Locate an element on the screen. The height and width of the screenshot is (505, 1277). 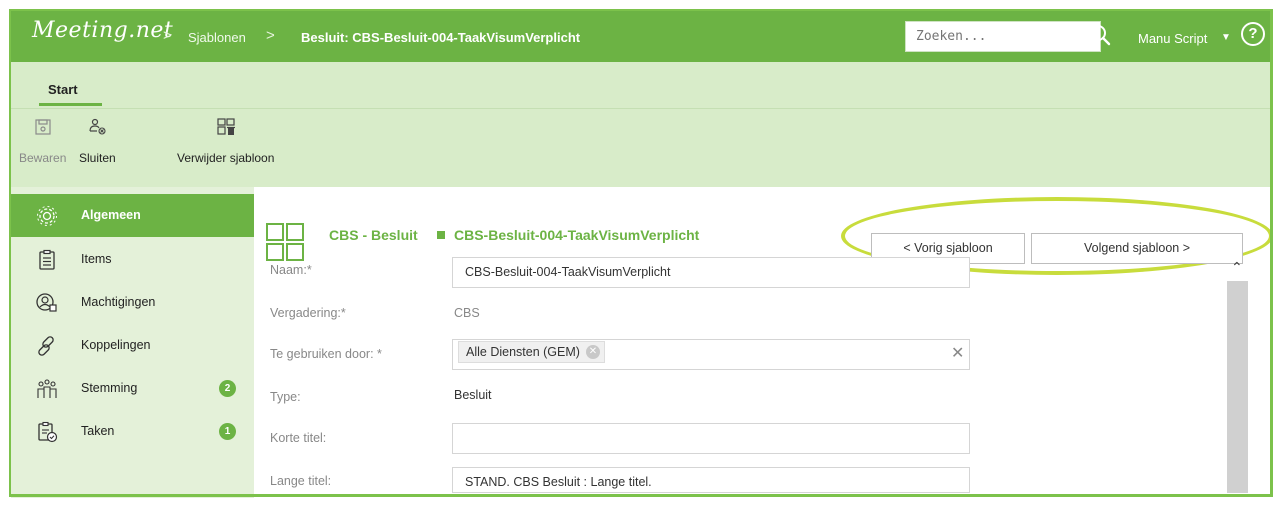
template-icon is located at coordinates (285, 242).